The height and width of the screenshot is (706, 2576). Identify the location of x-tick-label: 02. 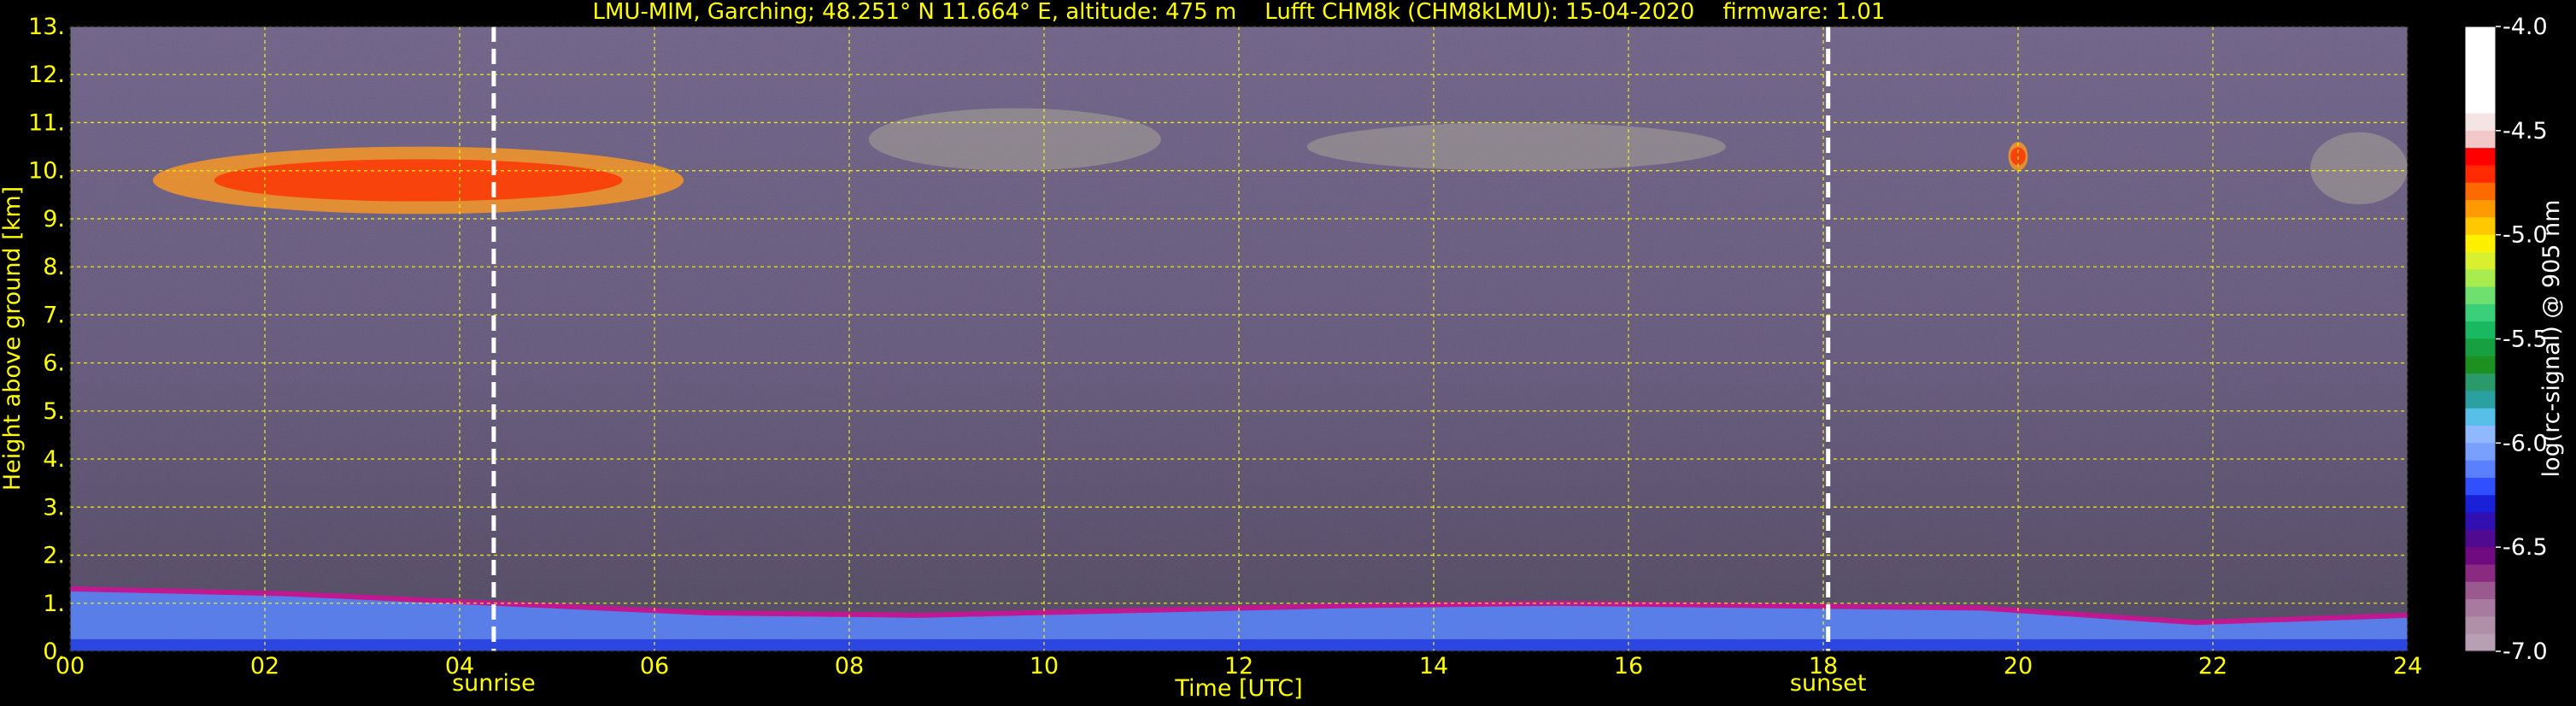
(264, 666).